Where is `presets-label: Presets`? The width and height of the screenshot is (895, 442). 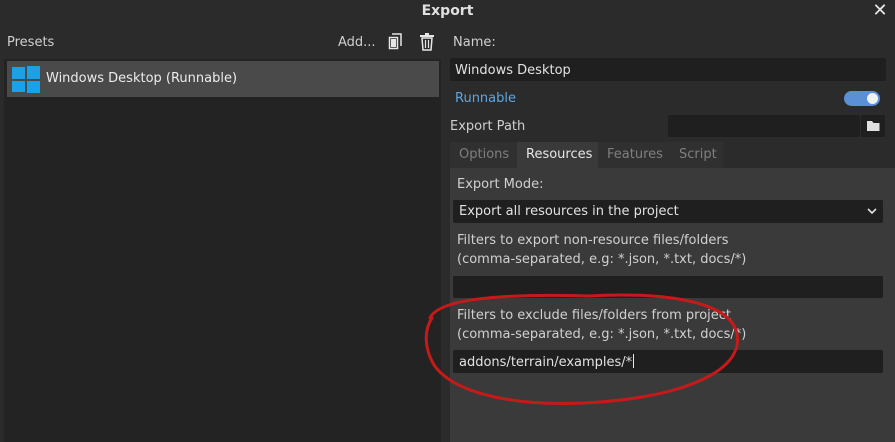
presets-label: Presets is located at coordinates (31, 42).